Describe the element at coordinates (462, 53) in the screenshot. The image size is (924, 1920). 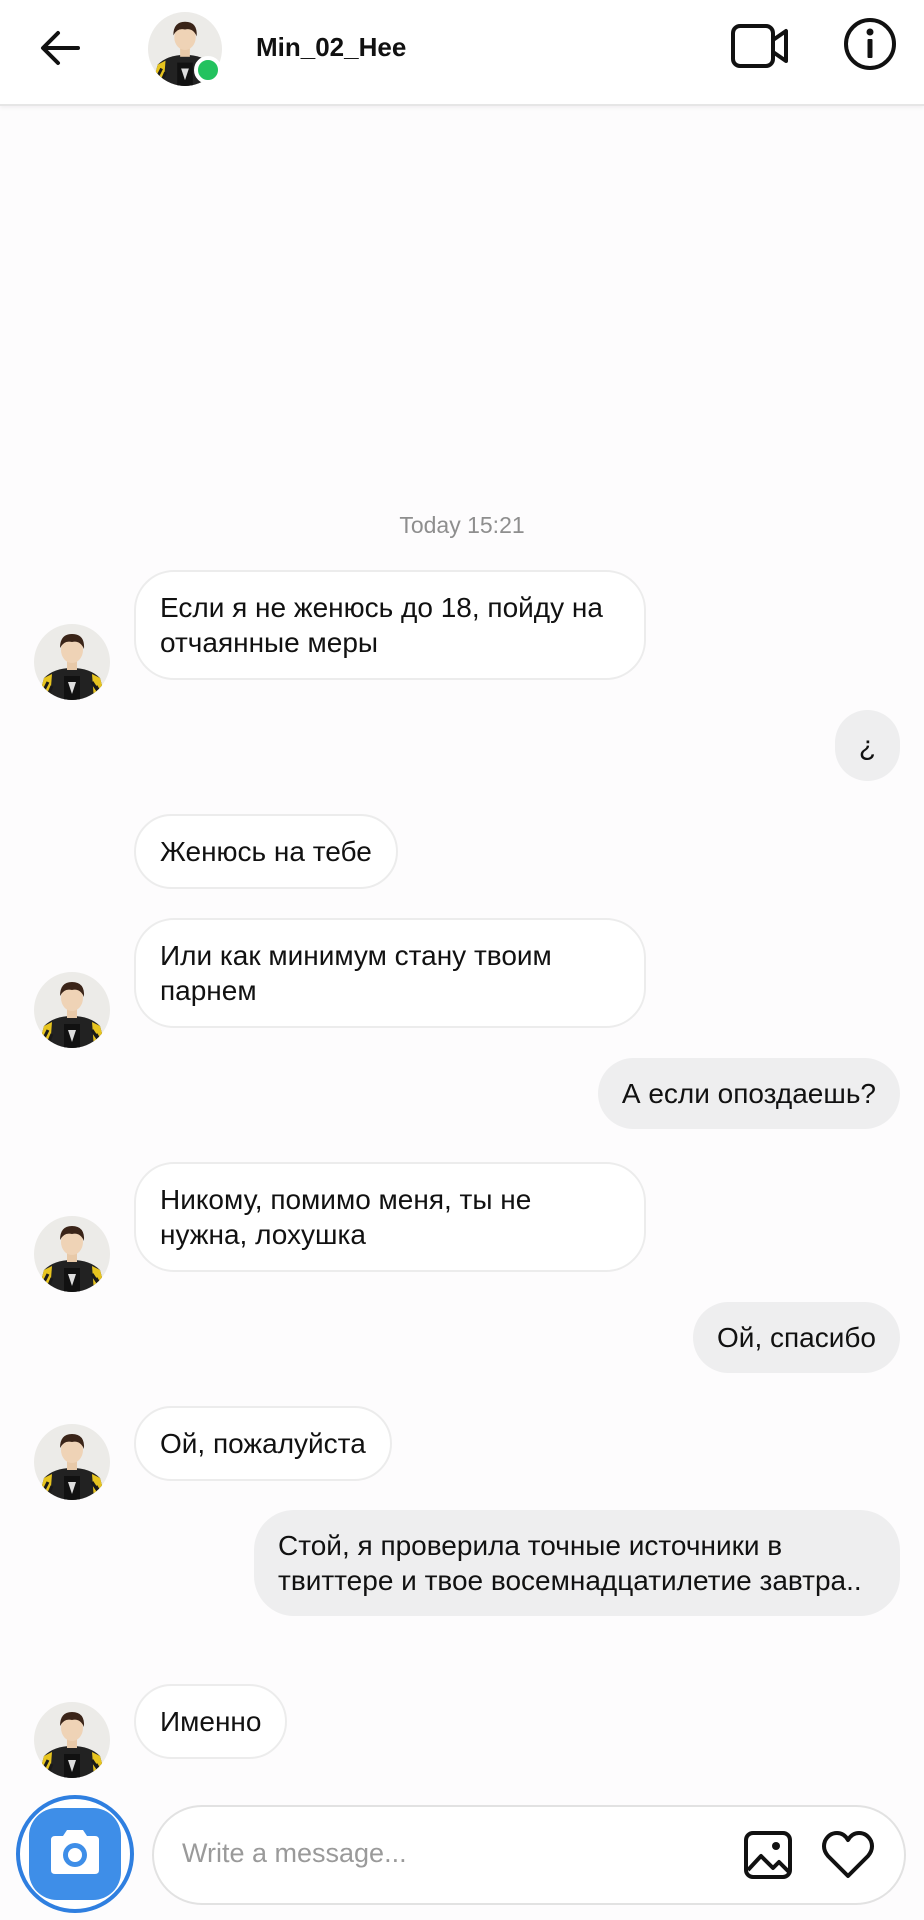
I see `chat-header: Min_02_Hee` at that location.